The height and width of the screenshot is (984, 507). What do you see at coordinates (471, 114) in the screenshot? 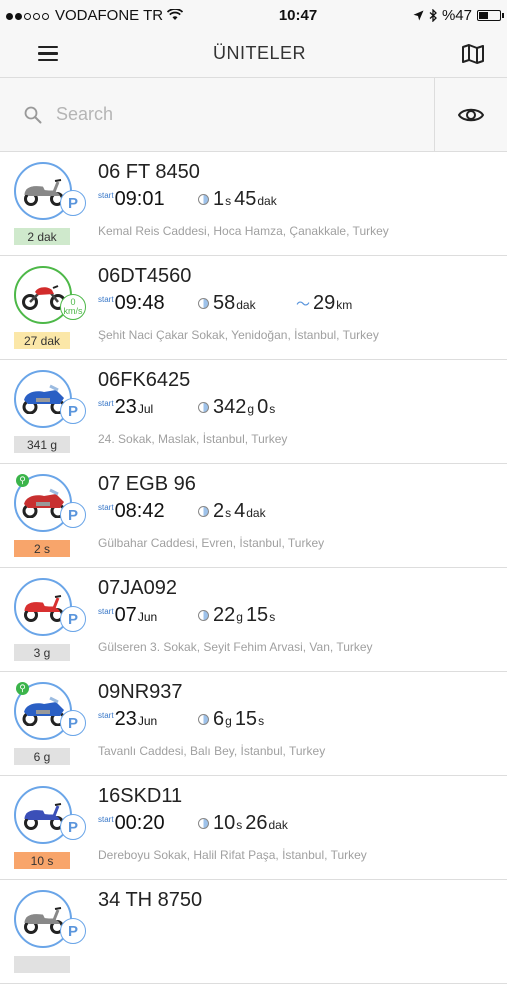
I see `visibility-button` at bounding box center [471, 114].